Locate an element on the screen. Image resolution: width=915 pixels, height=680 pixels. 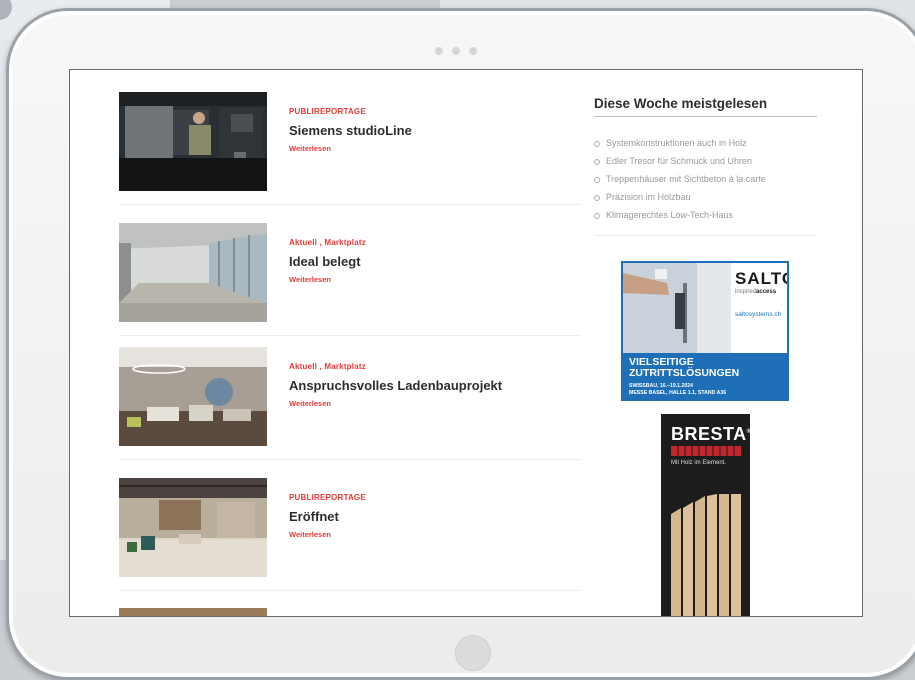
article-title: Siemens studioLine is located at coordinates (350, 130).